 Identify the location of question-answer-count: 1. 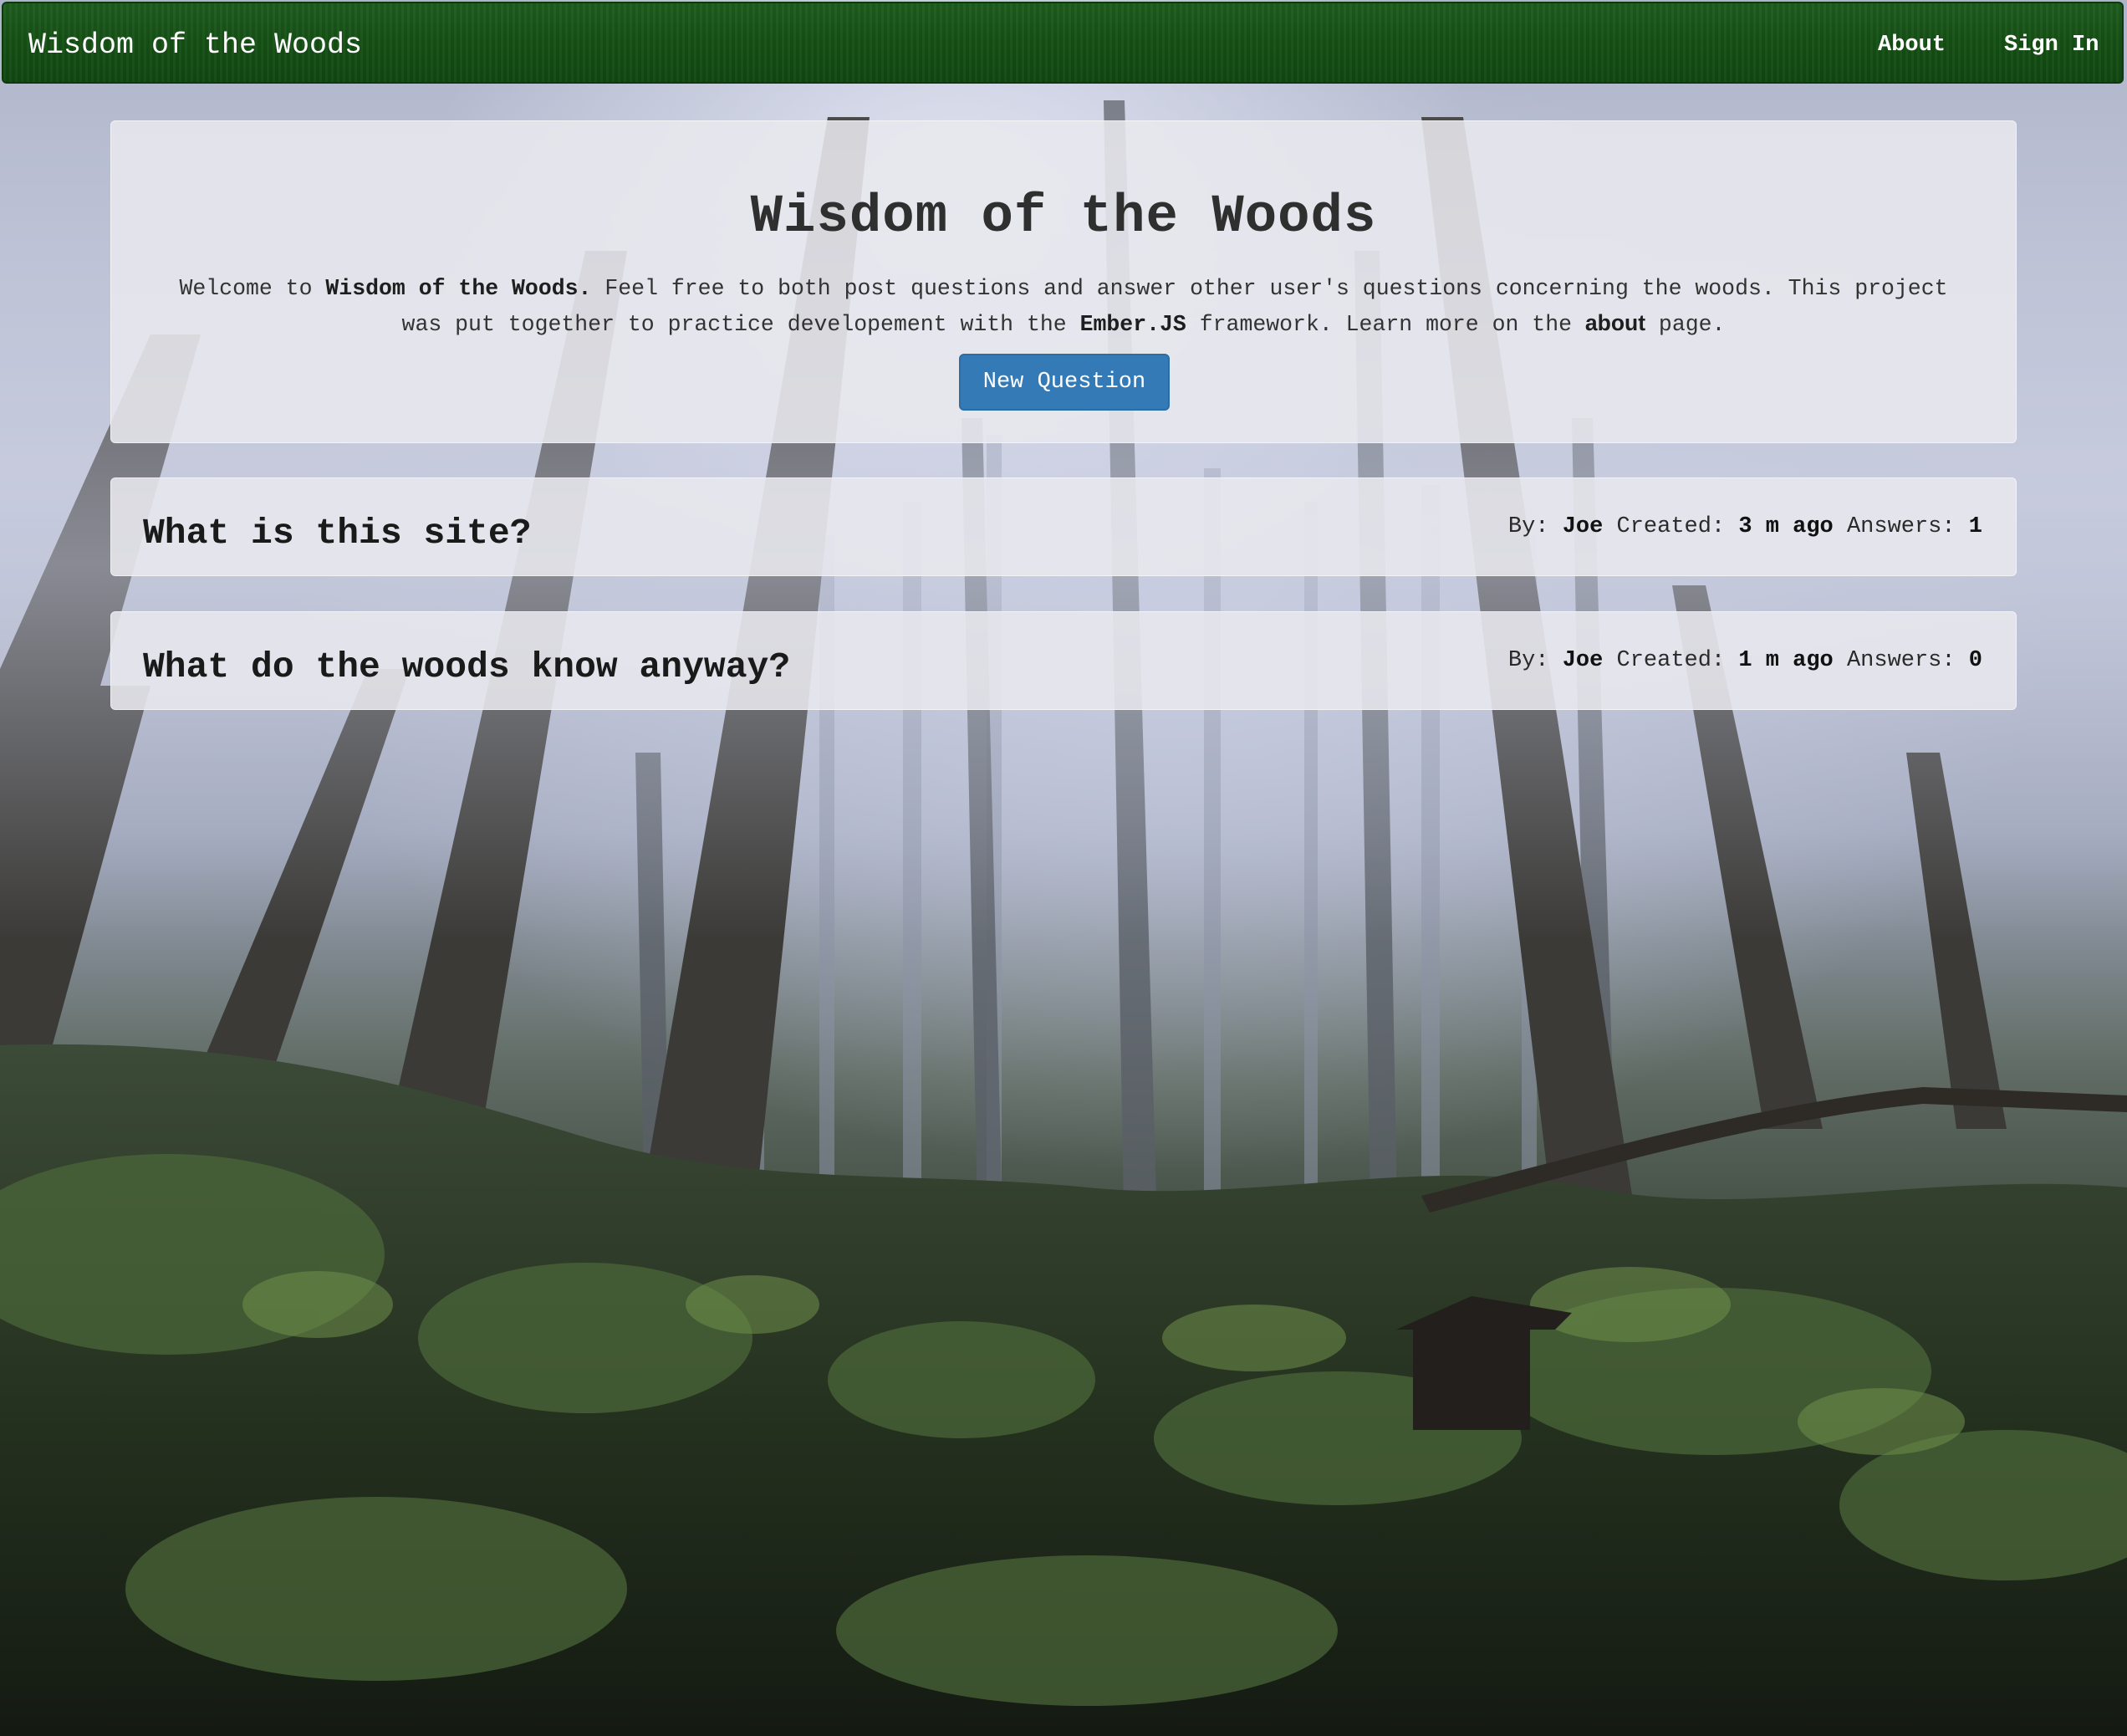
(1975, 526).